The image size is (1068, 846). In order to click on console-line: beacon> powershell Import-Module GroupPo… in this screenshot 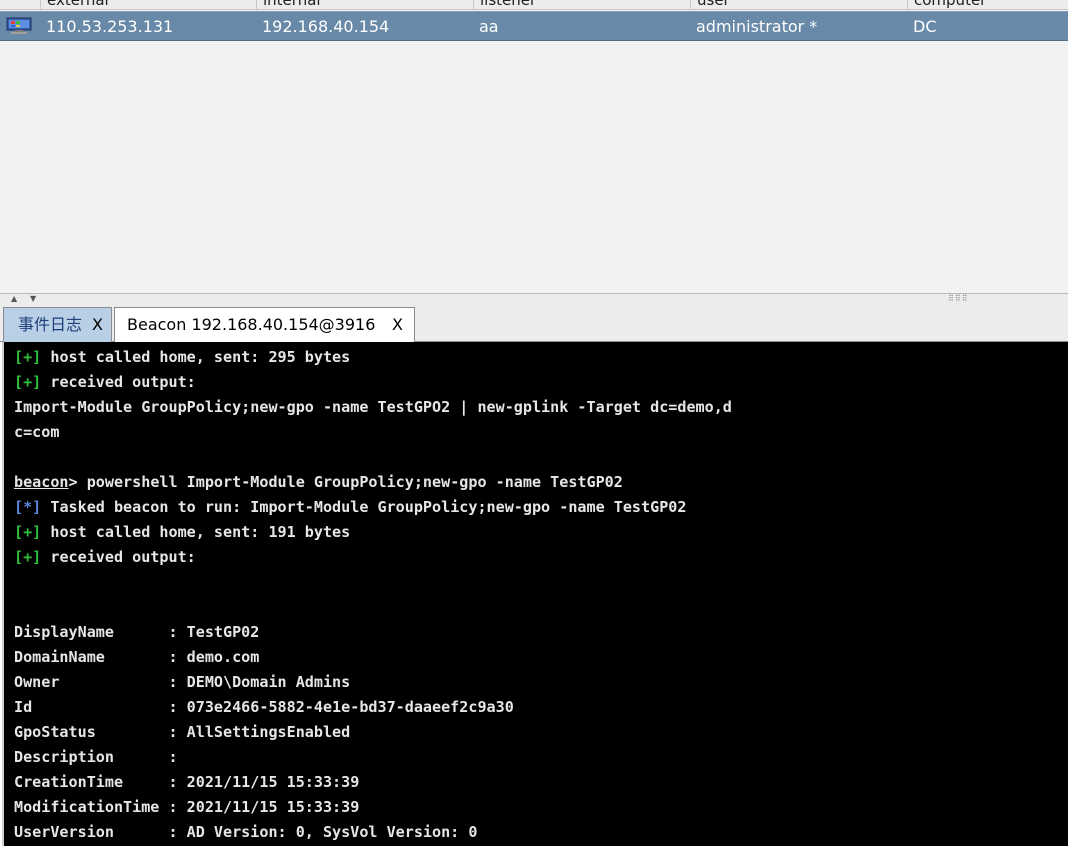, I will do `click(318, 482)`.